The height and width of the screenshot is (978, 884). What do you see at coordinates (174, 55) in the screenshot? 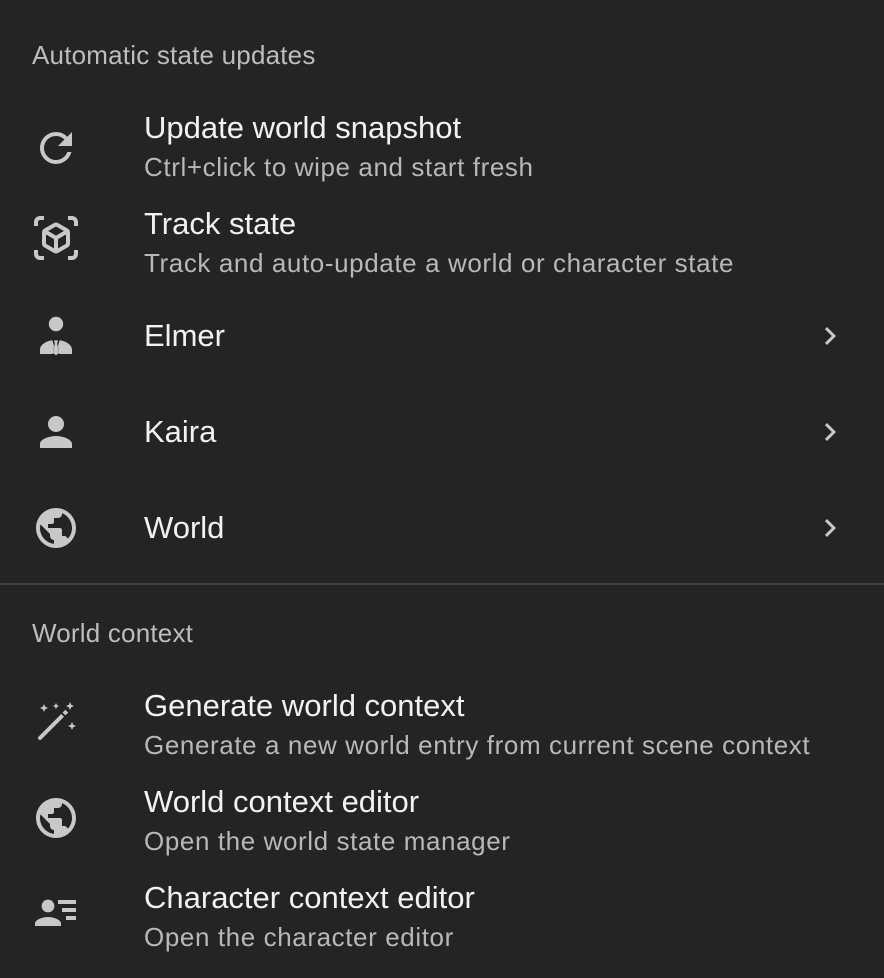
I see `section-header-automatic-state-updates: Automatic state updates` at bounding box center [174, 55].